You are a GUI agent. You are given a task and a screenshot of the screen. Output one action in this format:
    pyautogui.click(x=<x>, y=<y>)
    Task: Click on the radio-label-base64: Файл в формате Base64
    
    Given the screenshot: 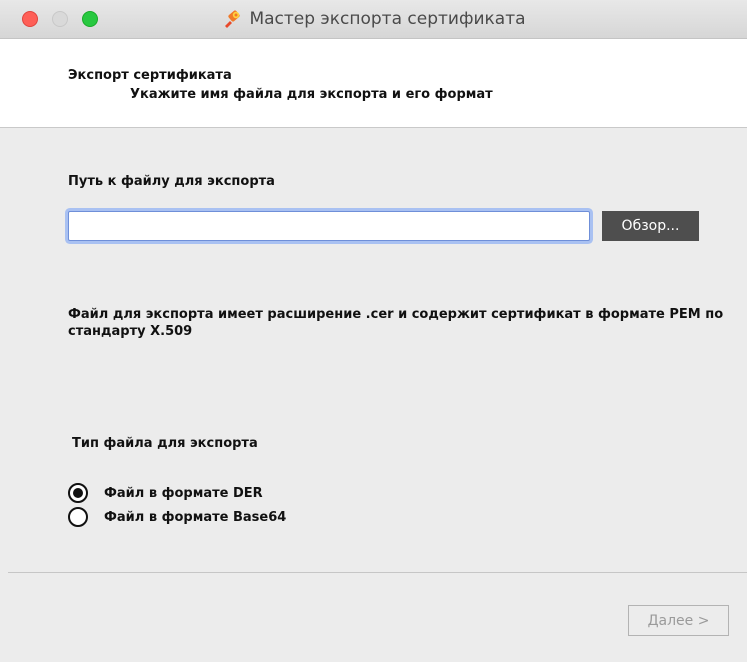 What is the action you would take?
    pyautogui.click(x=195, y=517)
    